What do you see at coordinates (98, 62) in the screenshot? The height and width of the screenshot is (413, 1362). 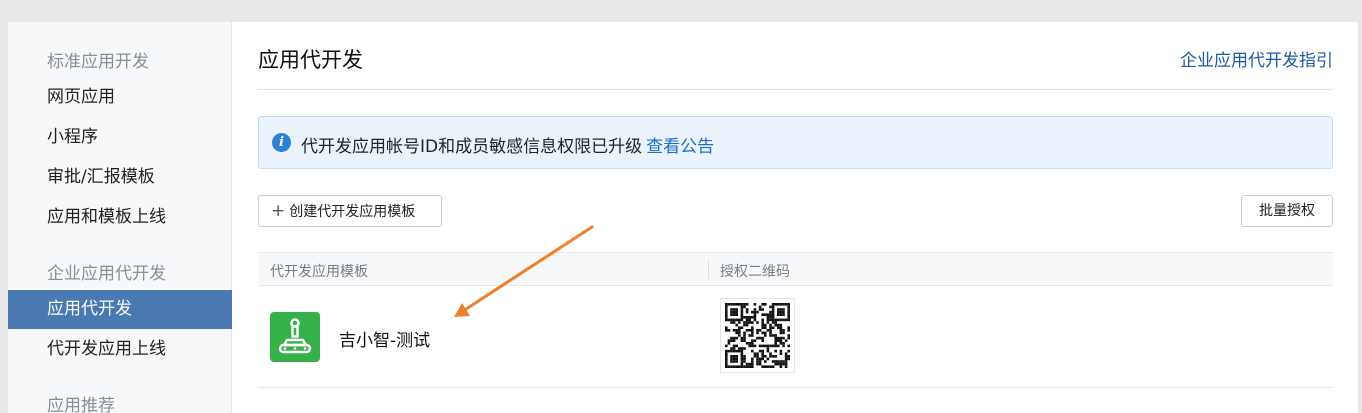 I see `sidebar-section-standard: 标准应用开发` at bounding box center [98, 62].